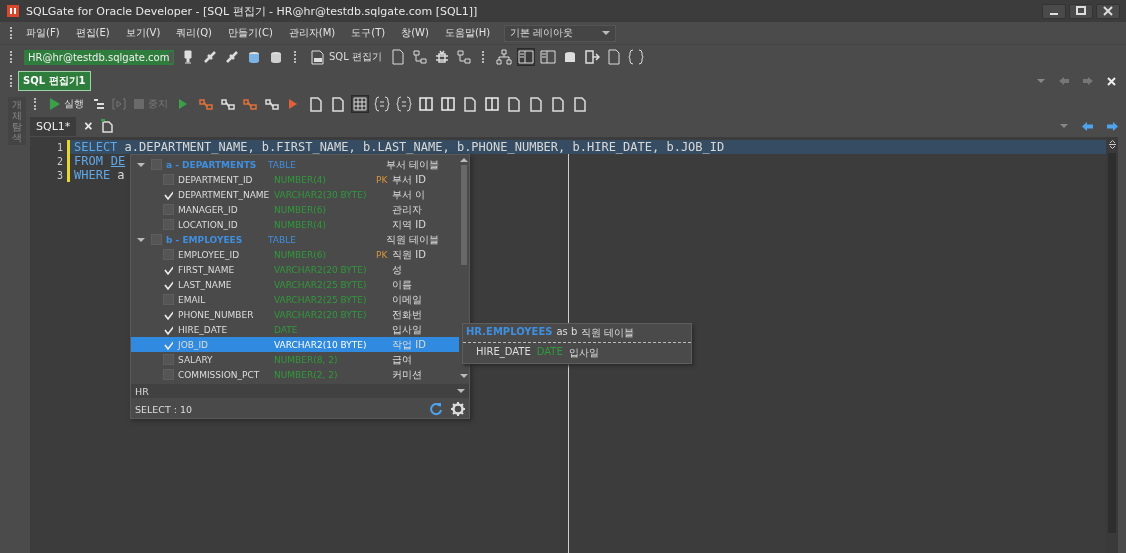  Describe the element at coordinates (226, 224) in the screenshot. I see `column-name: LOCATION_ID` at that location.